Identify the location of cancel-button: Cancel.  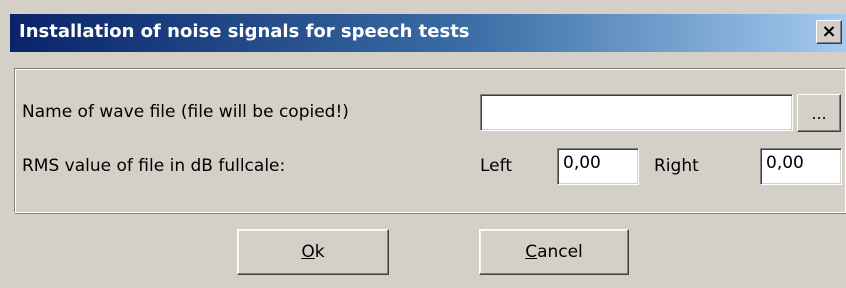
(554, 252).